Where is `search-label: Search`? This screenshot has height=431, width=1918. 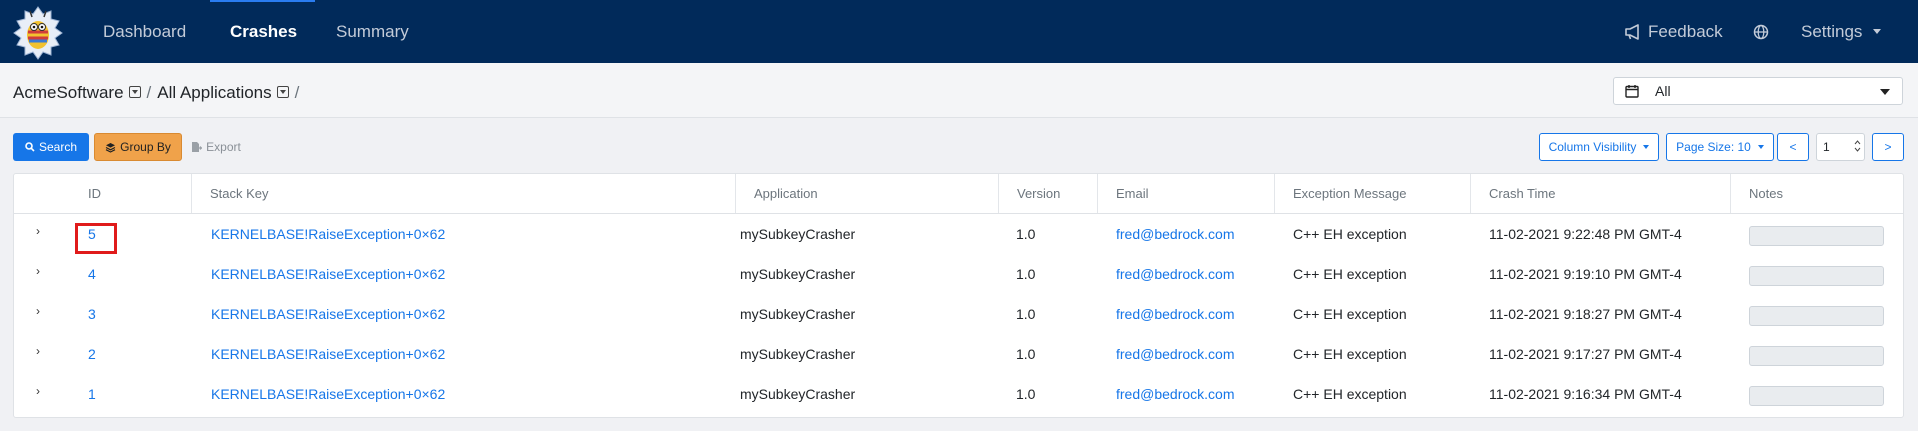
search-label: Search is located at coordinates (58, 147).